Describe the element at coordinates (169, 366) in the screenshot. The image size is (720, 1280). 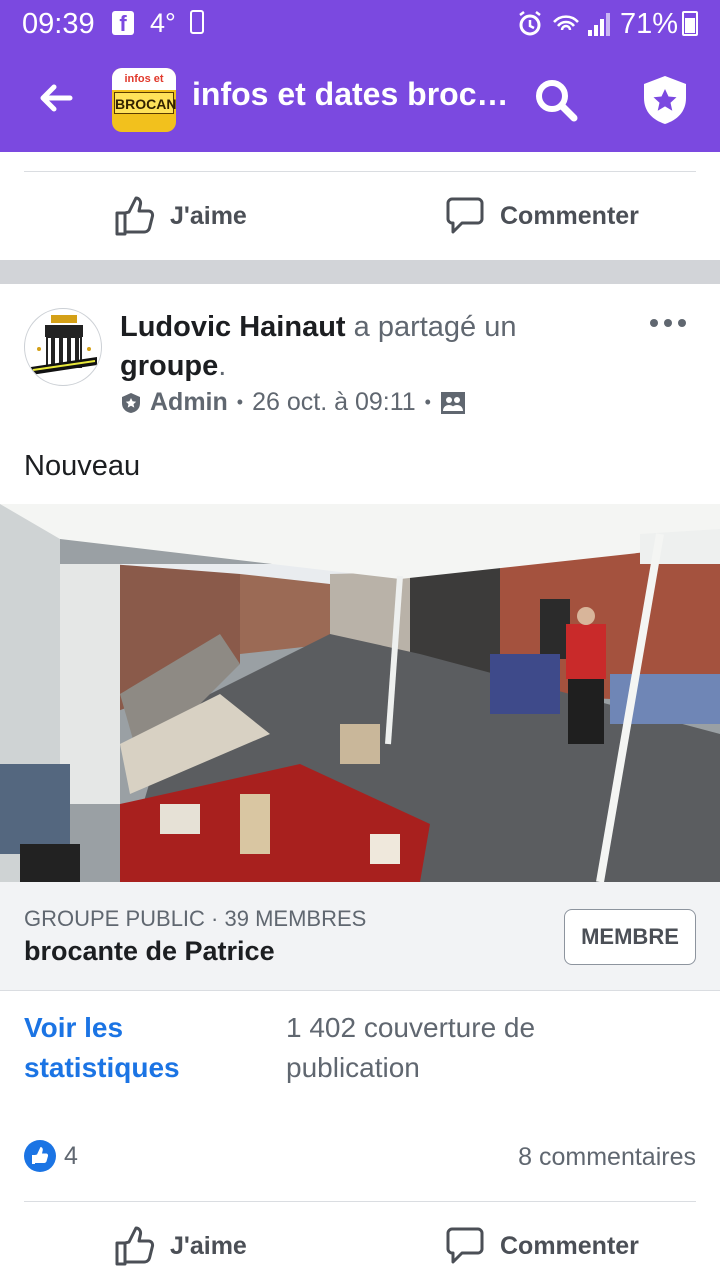
I see `shared-object-link: groupe` at that location.